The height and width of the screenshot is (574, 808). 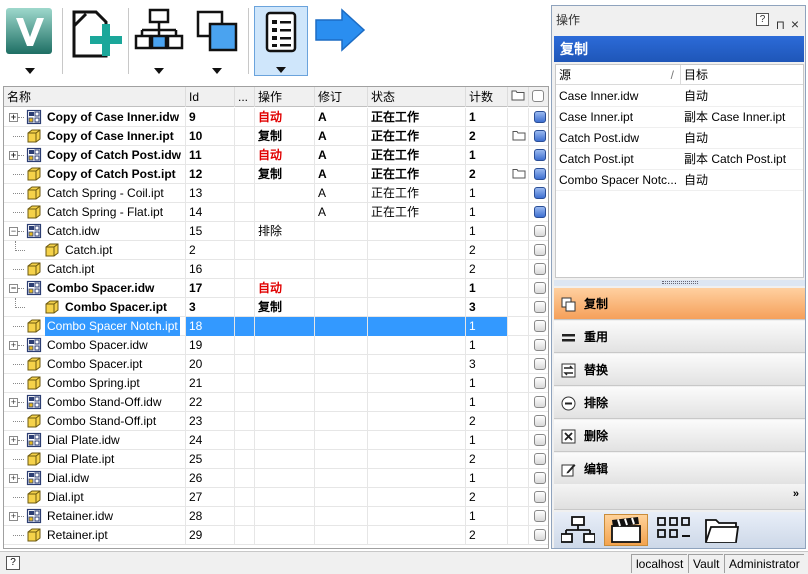 I want to click on col-target-header: 目标, so click(x=742, y=75).